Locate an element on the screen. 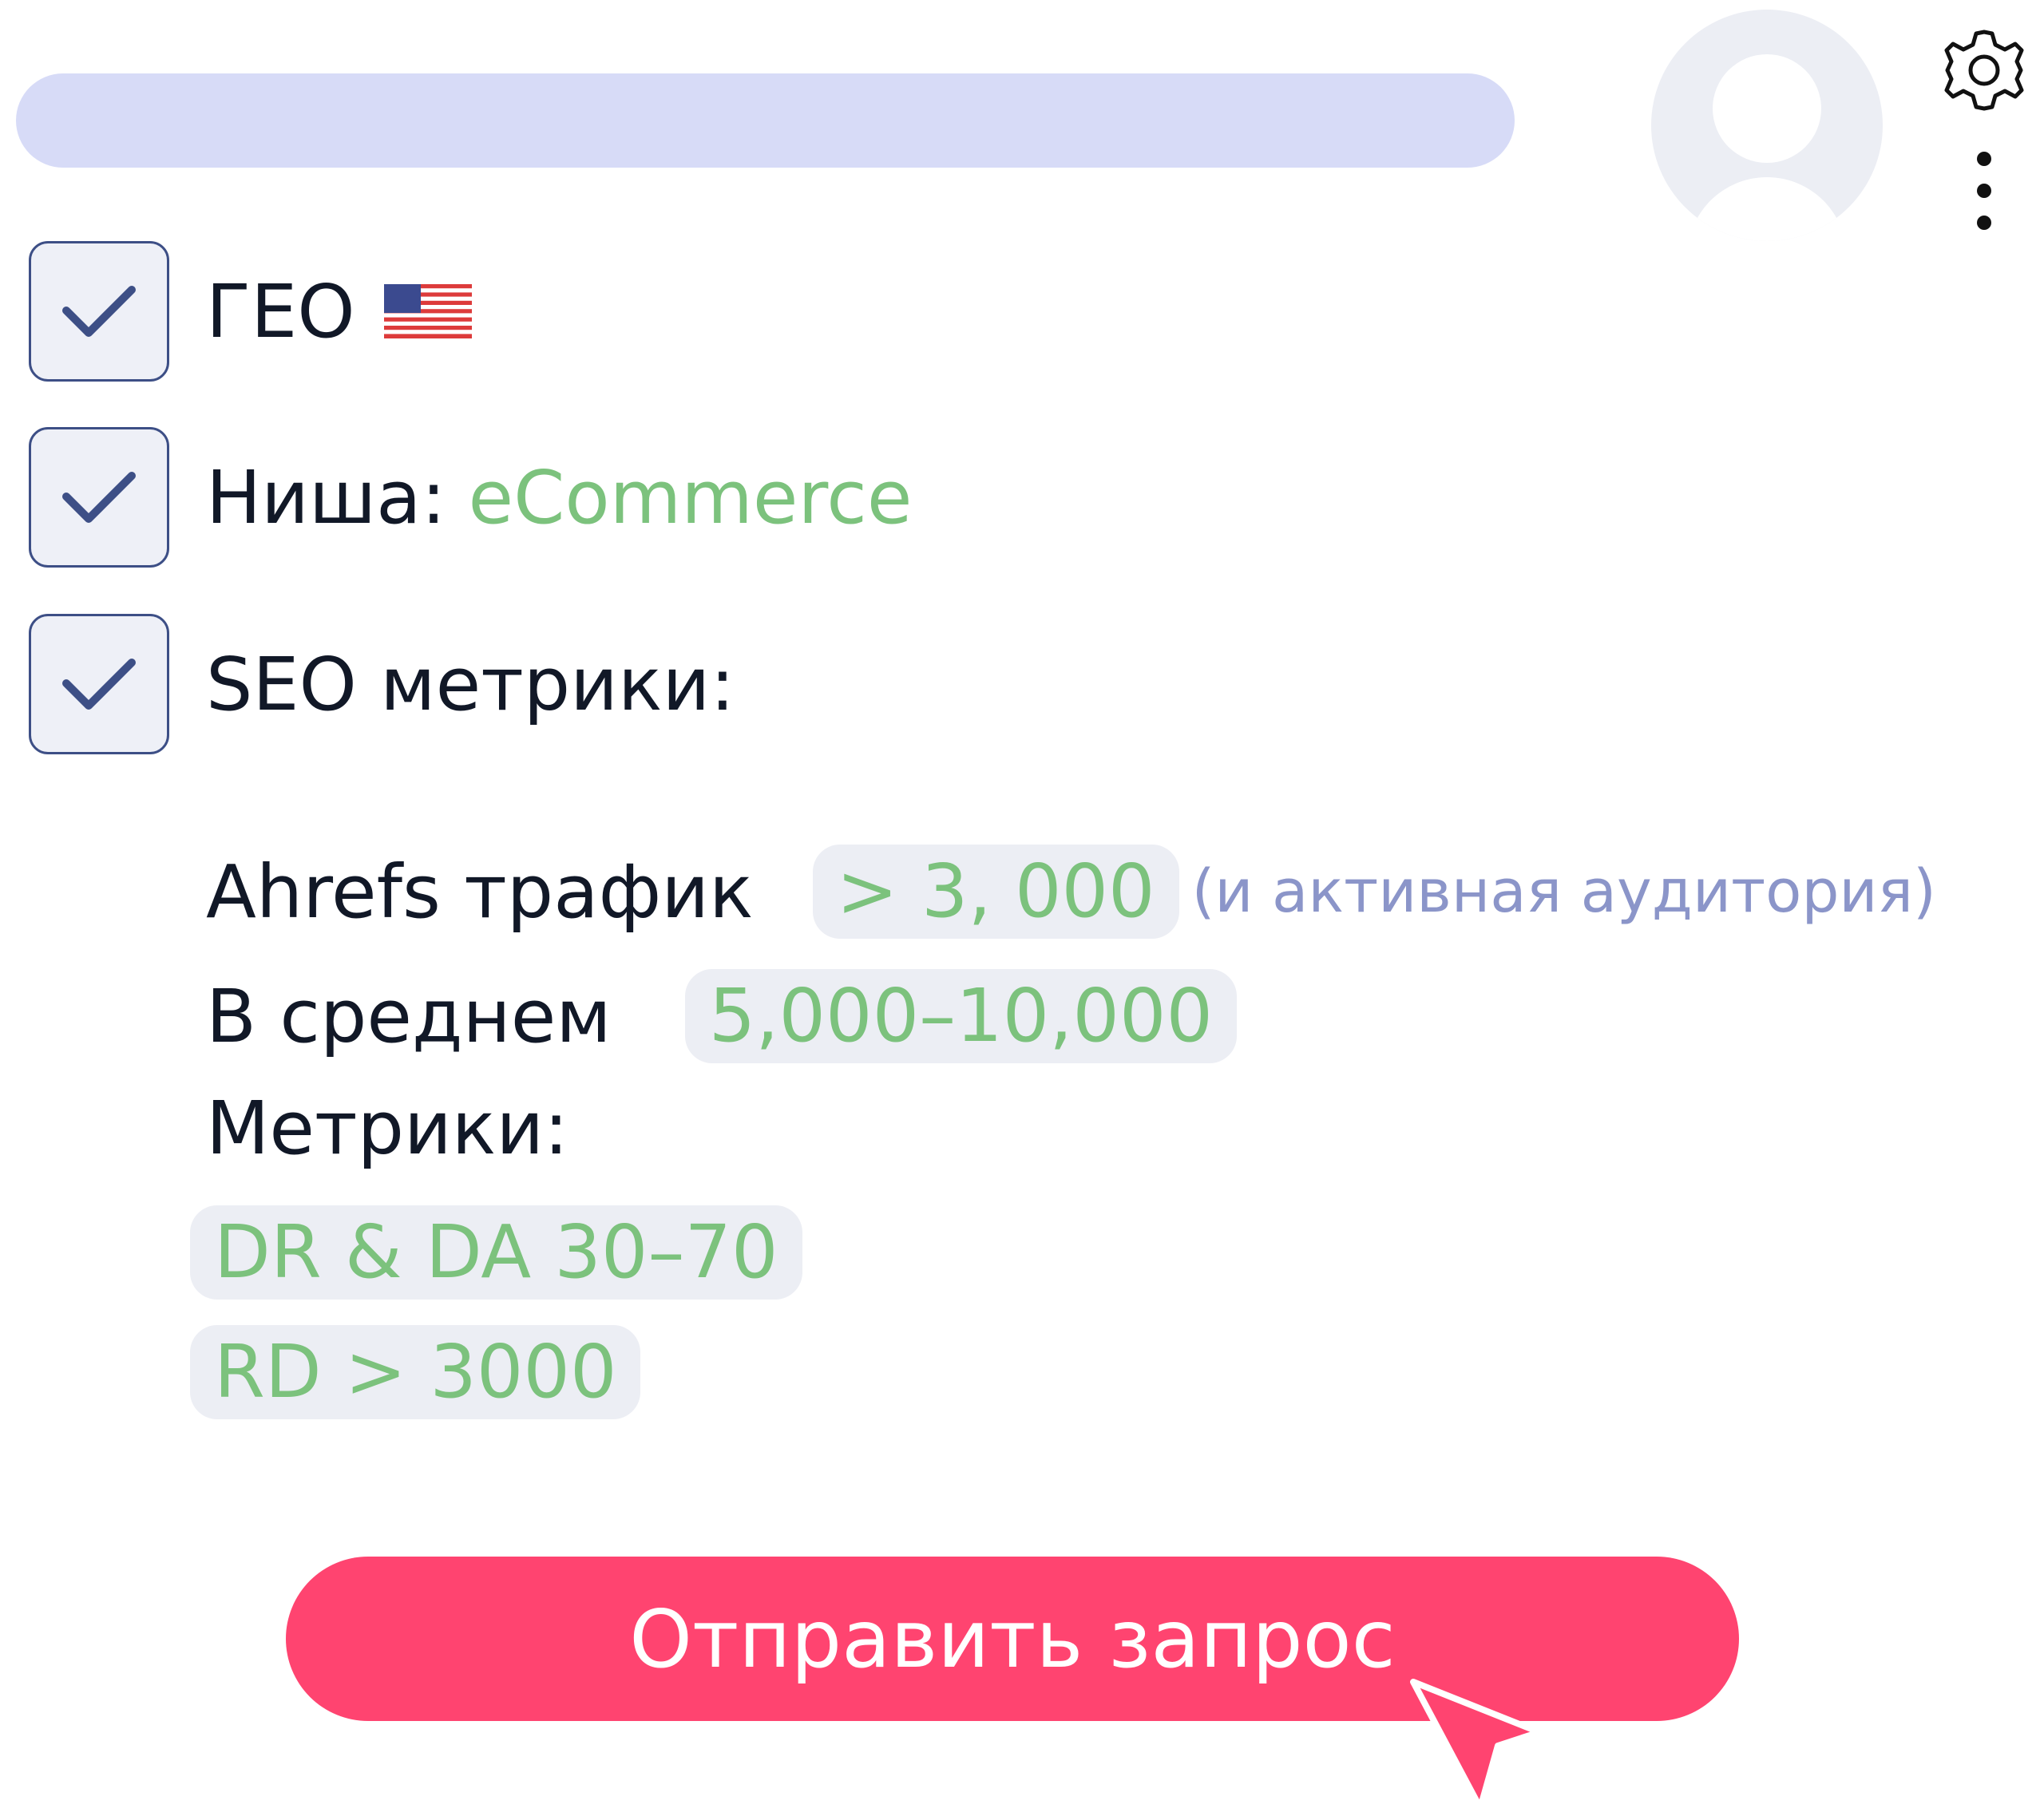 The image size is (2044, 1816). niche-row: Ниша: eCommerce is located at coordinates (470, 497).